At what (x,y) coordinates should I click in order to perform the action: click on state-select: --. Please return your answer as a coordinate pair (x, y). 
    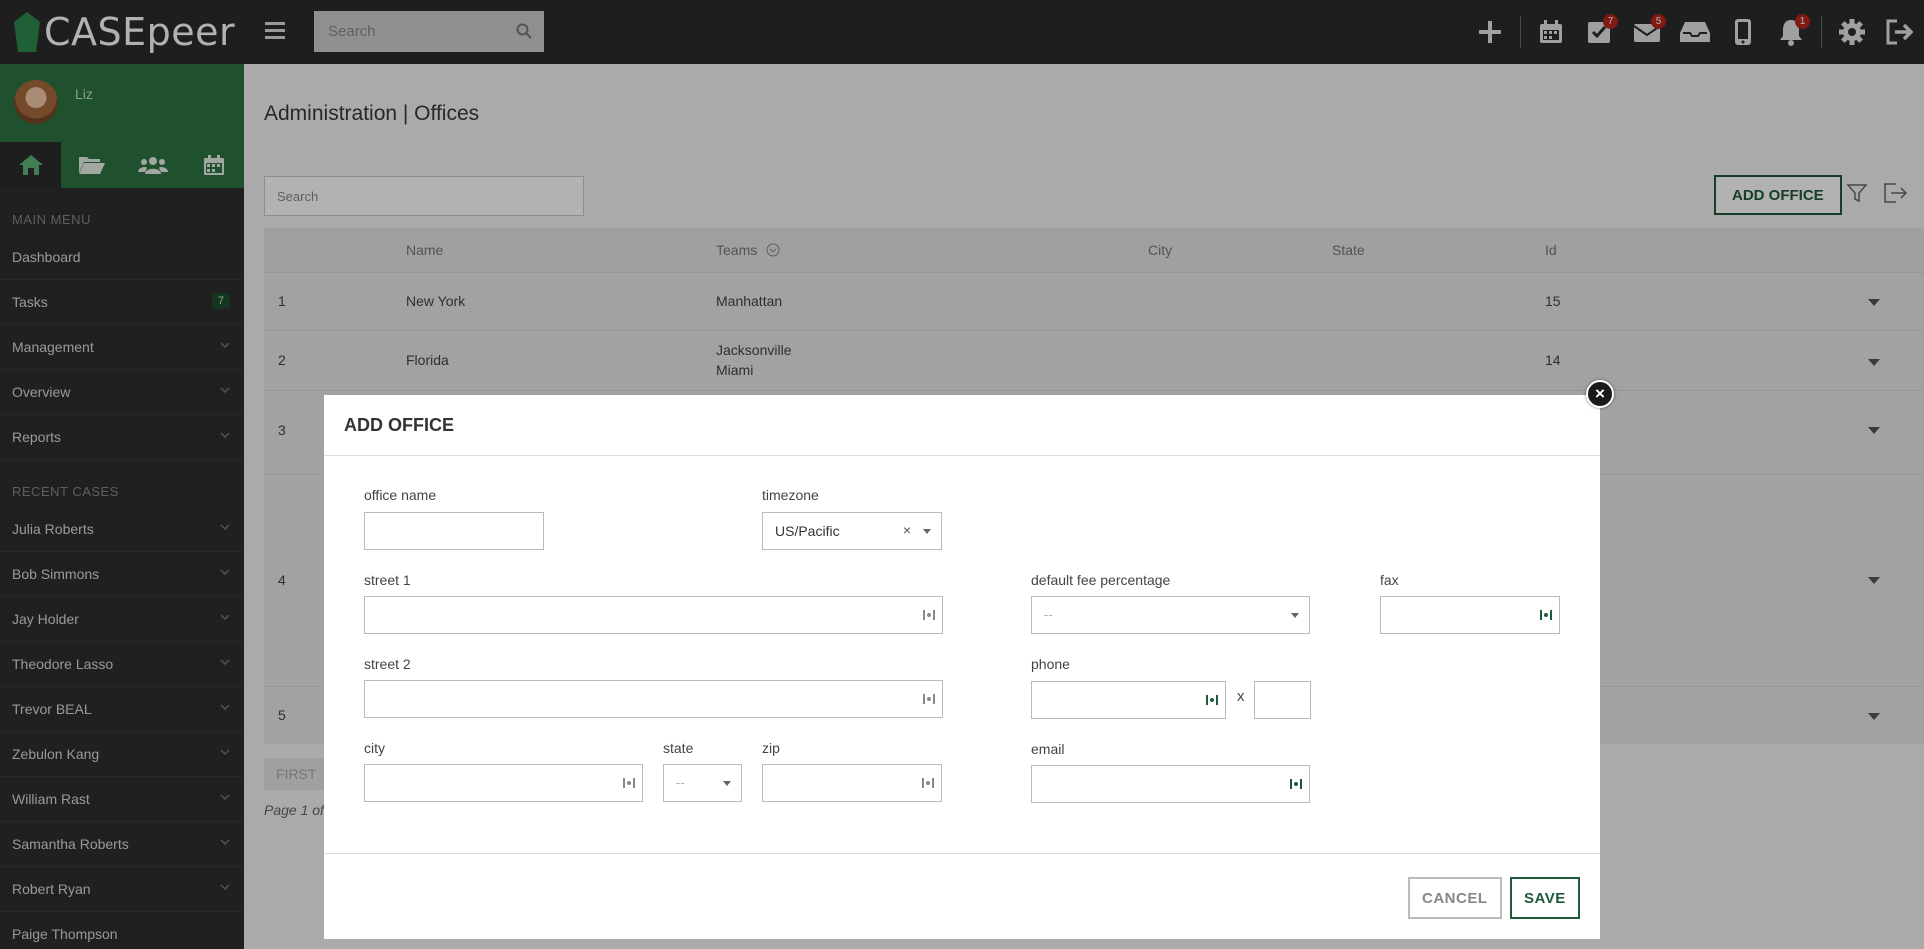
    Looking at the image, I should click on (702, 783).